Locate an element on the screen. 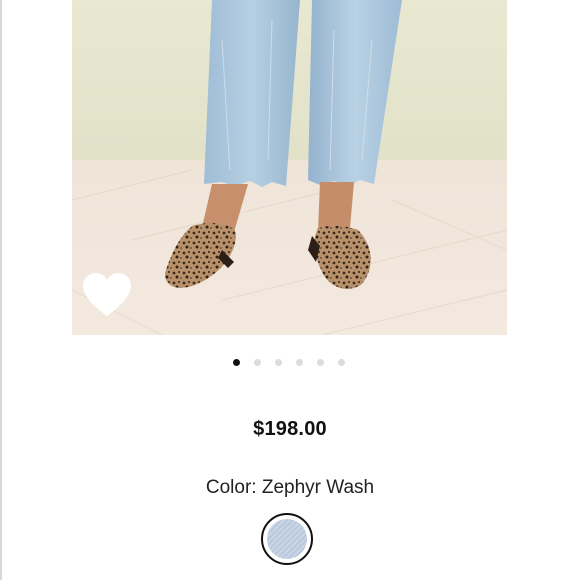  swatch-fill is located at coordinates (287, 539).